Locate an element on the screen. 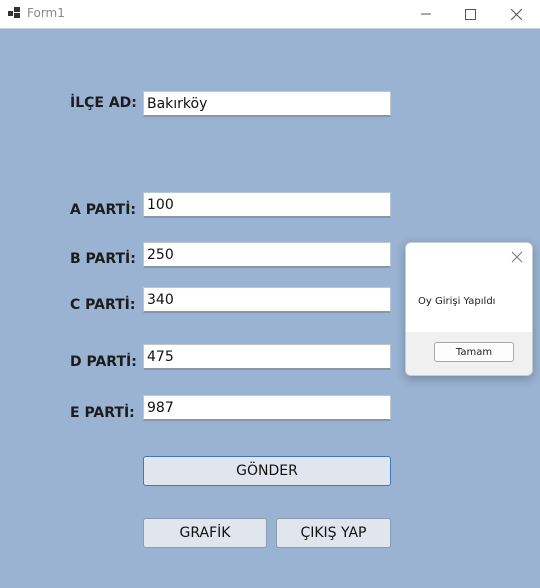 This screenshot has height=588, width=540. a-party-input: 100 is located at coordinates (267, 205).